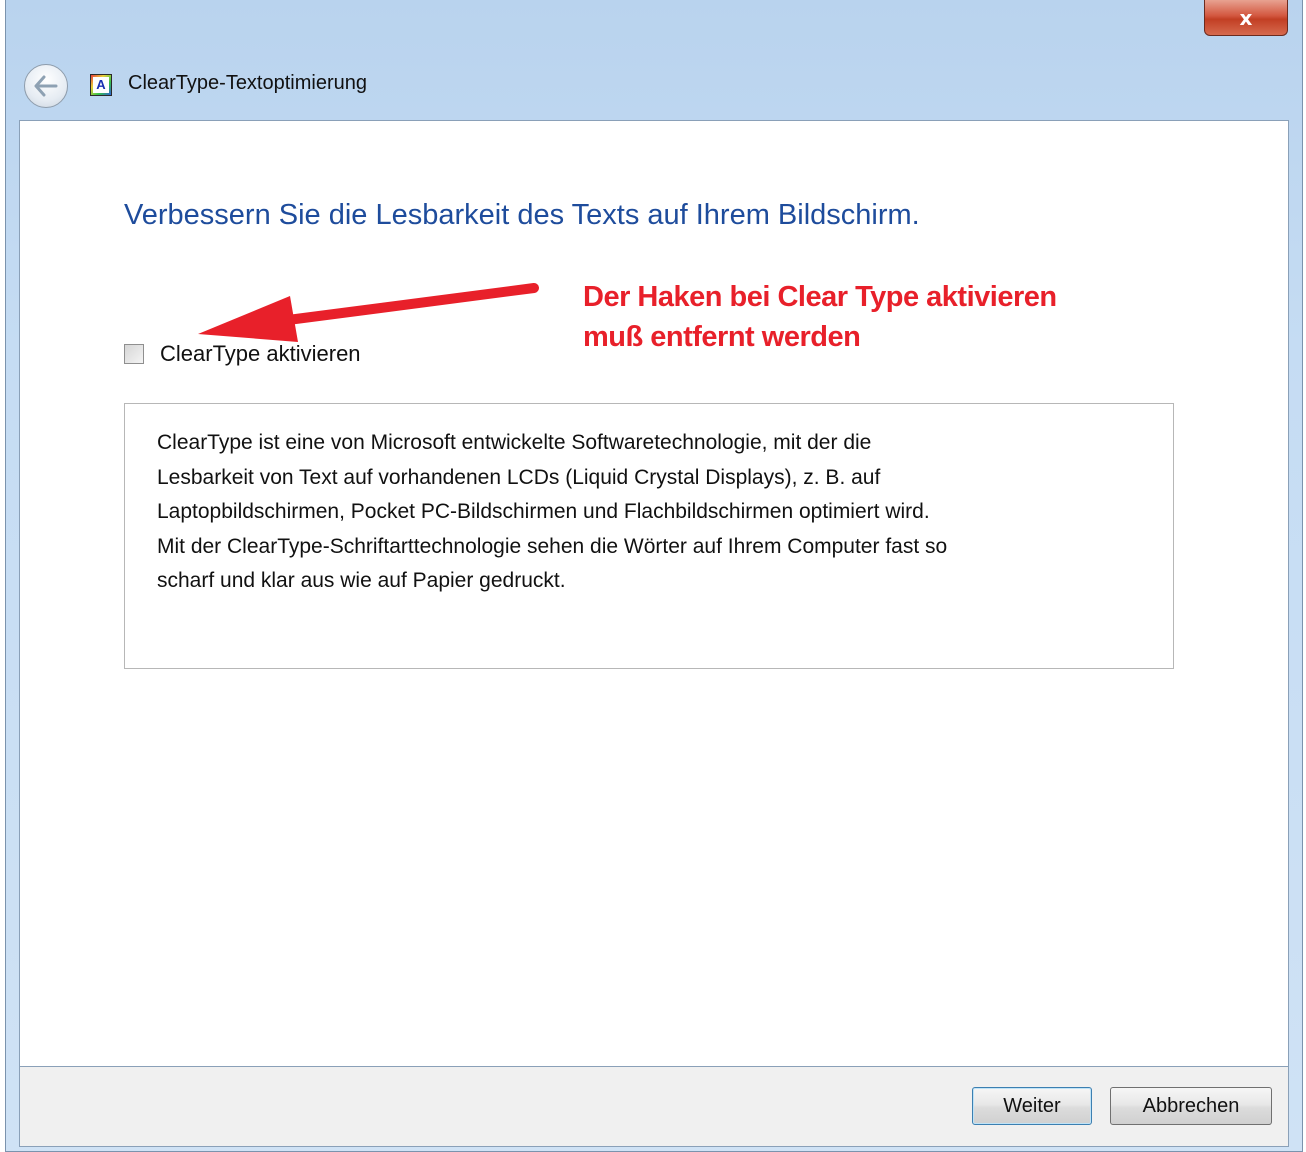 Image resolution: width=1306 pixels, height=1152 pixels. Describe the element at coordinates (722, 337) in the screenshot. I see `annotation-line-2: muß entfernt werden` at that location.